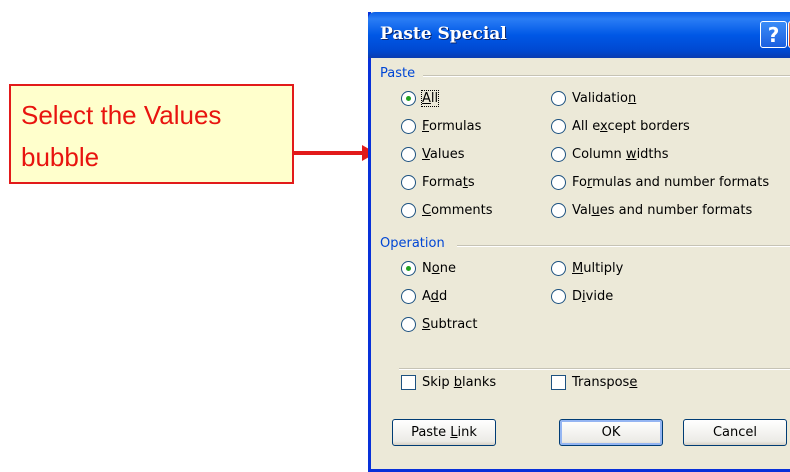 The width and height of the screenshot is (790, 472). I want to click on paste-link-button: Paste Link, so click(444, 432).